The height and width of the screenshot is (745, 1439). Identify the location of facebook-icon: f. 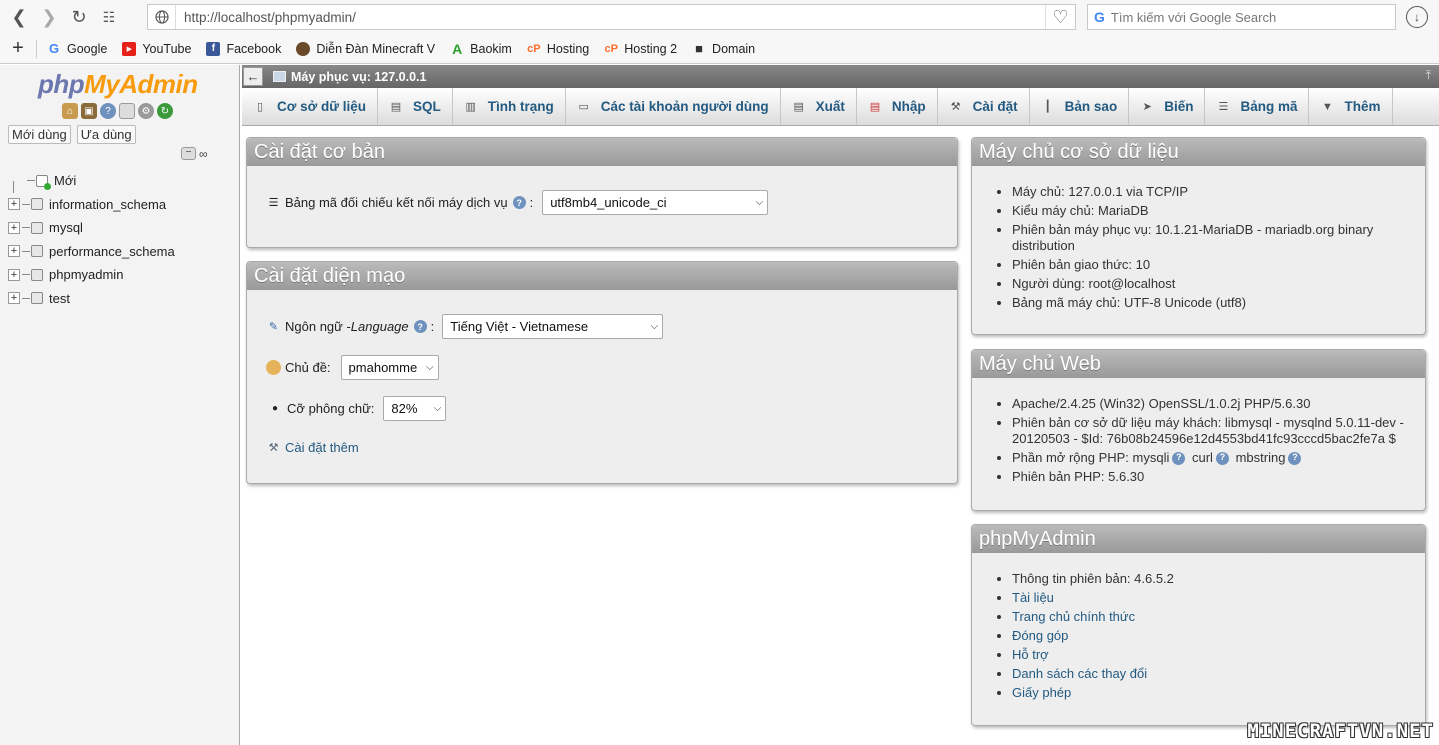
(213, 48).